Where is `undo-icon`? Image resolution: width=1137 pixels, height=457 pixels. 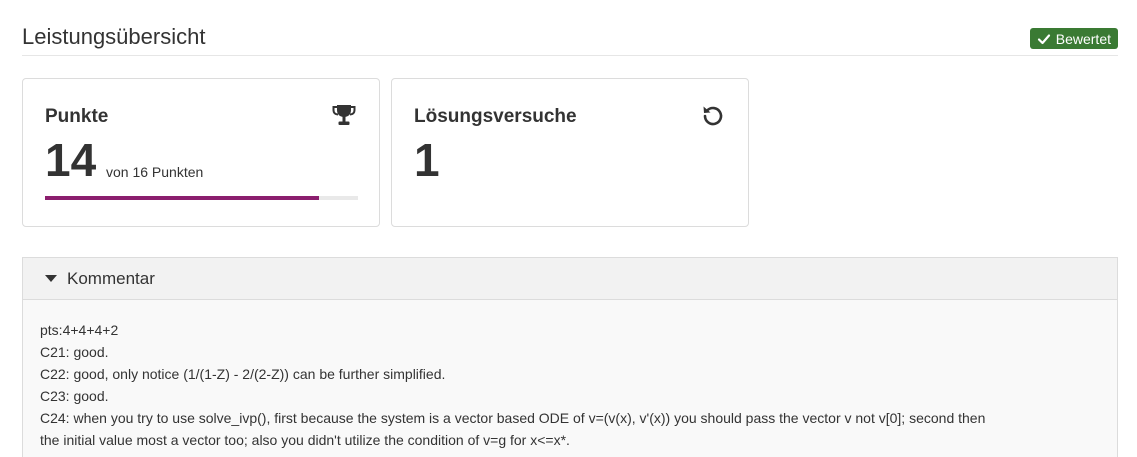 undo-icon is located at coordinates (713, 116).